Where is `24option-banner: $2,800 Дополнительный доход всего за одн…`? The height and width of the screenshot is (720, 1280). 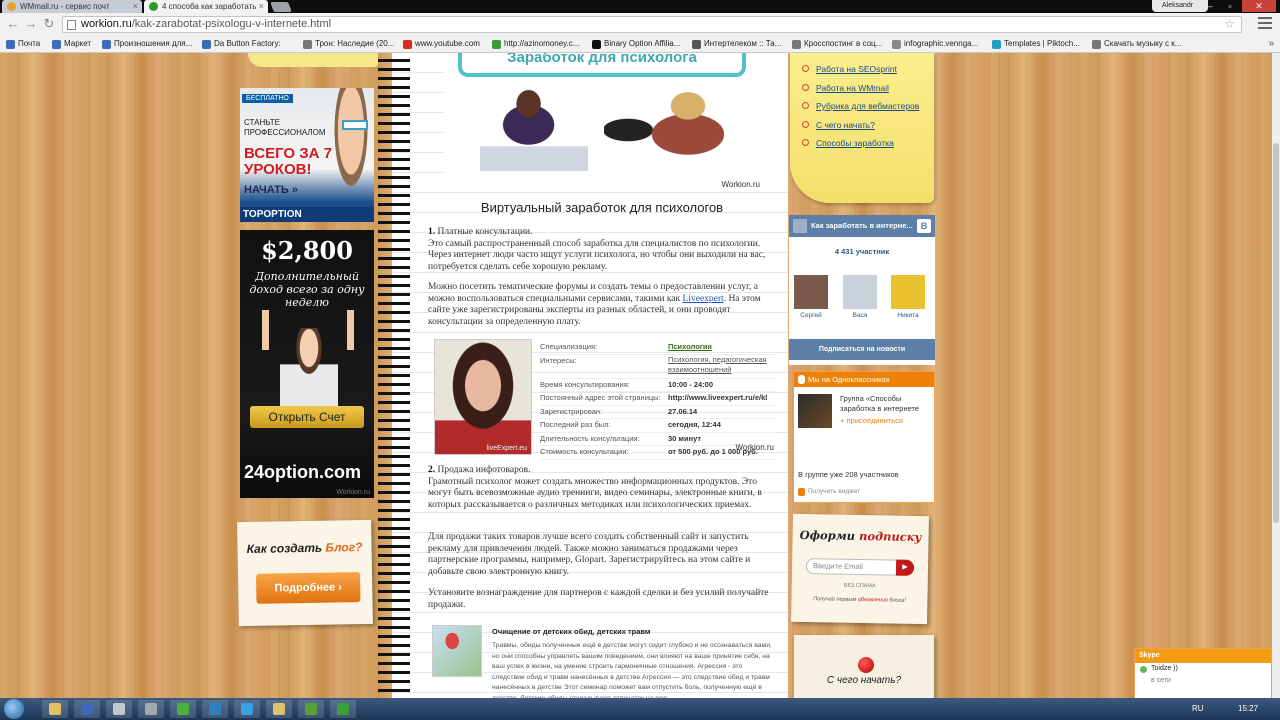 24option-banner: $2,800 Дополнительный доход всего за одн… is located at coordinates (307, 364).